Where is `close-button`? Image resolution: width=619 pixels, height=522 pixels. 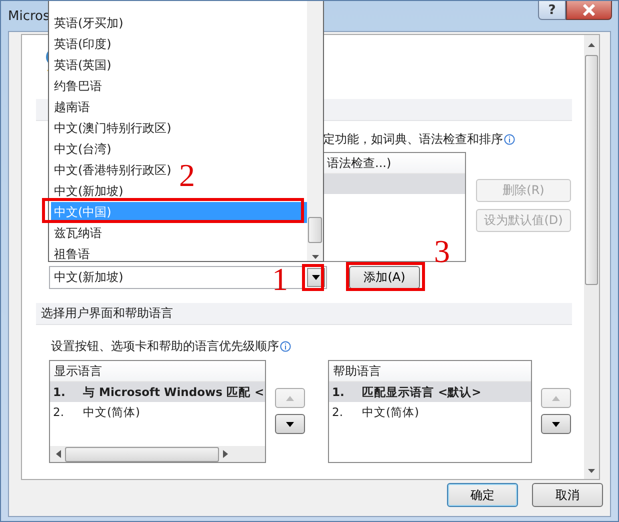 close-button is located at coordinates (589, 10).